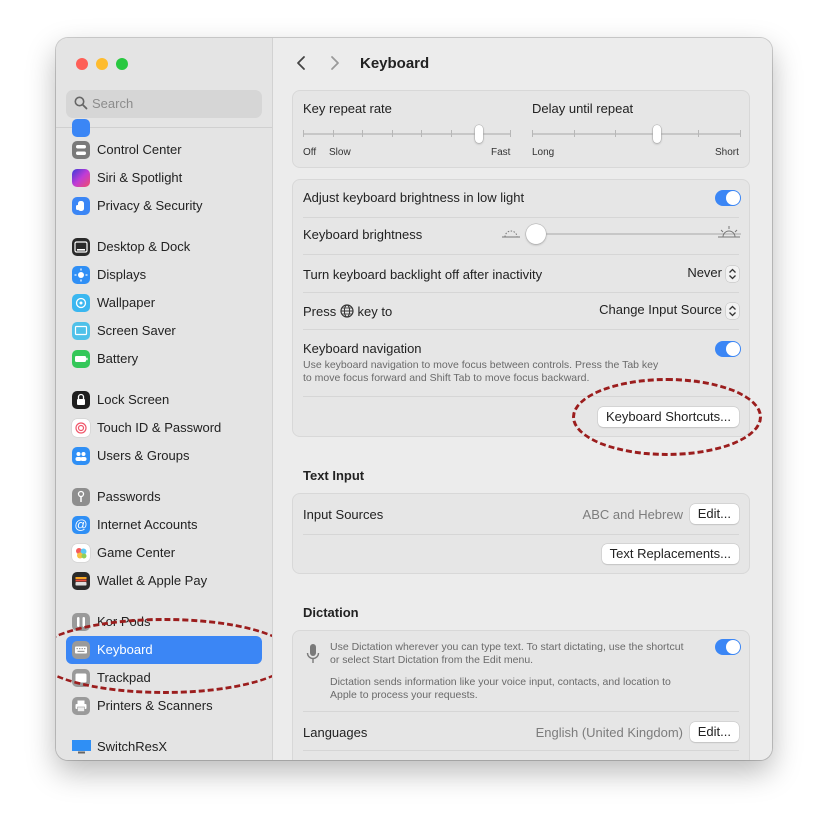  I want to click on key-icon, so click(81, 497).